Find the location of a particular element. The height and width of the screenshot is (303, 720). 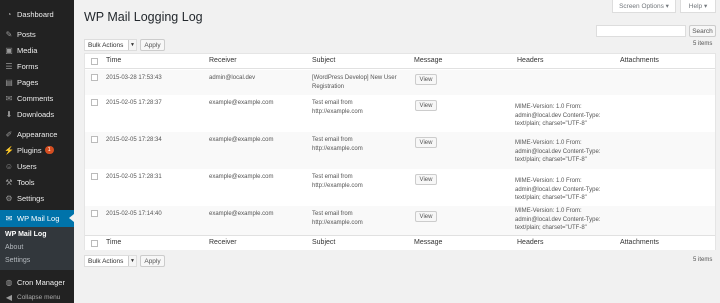

comments-icon: ✉ is located at coordinates (9, 98).